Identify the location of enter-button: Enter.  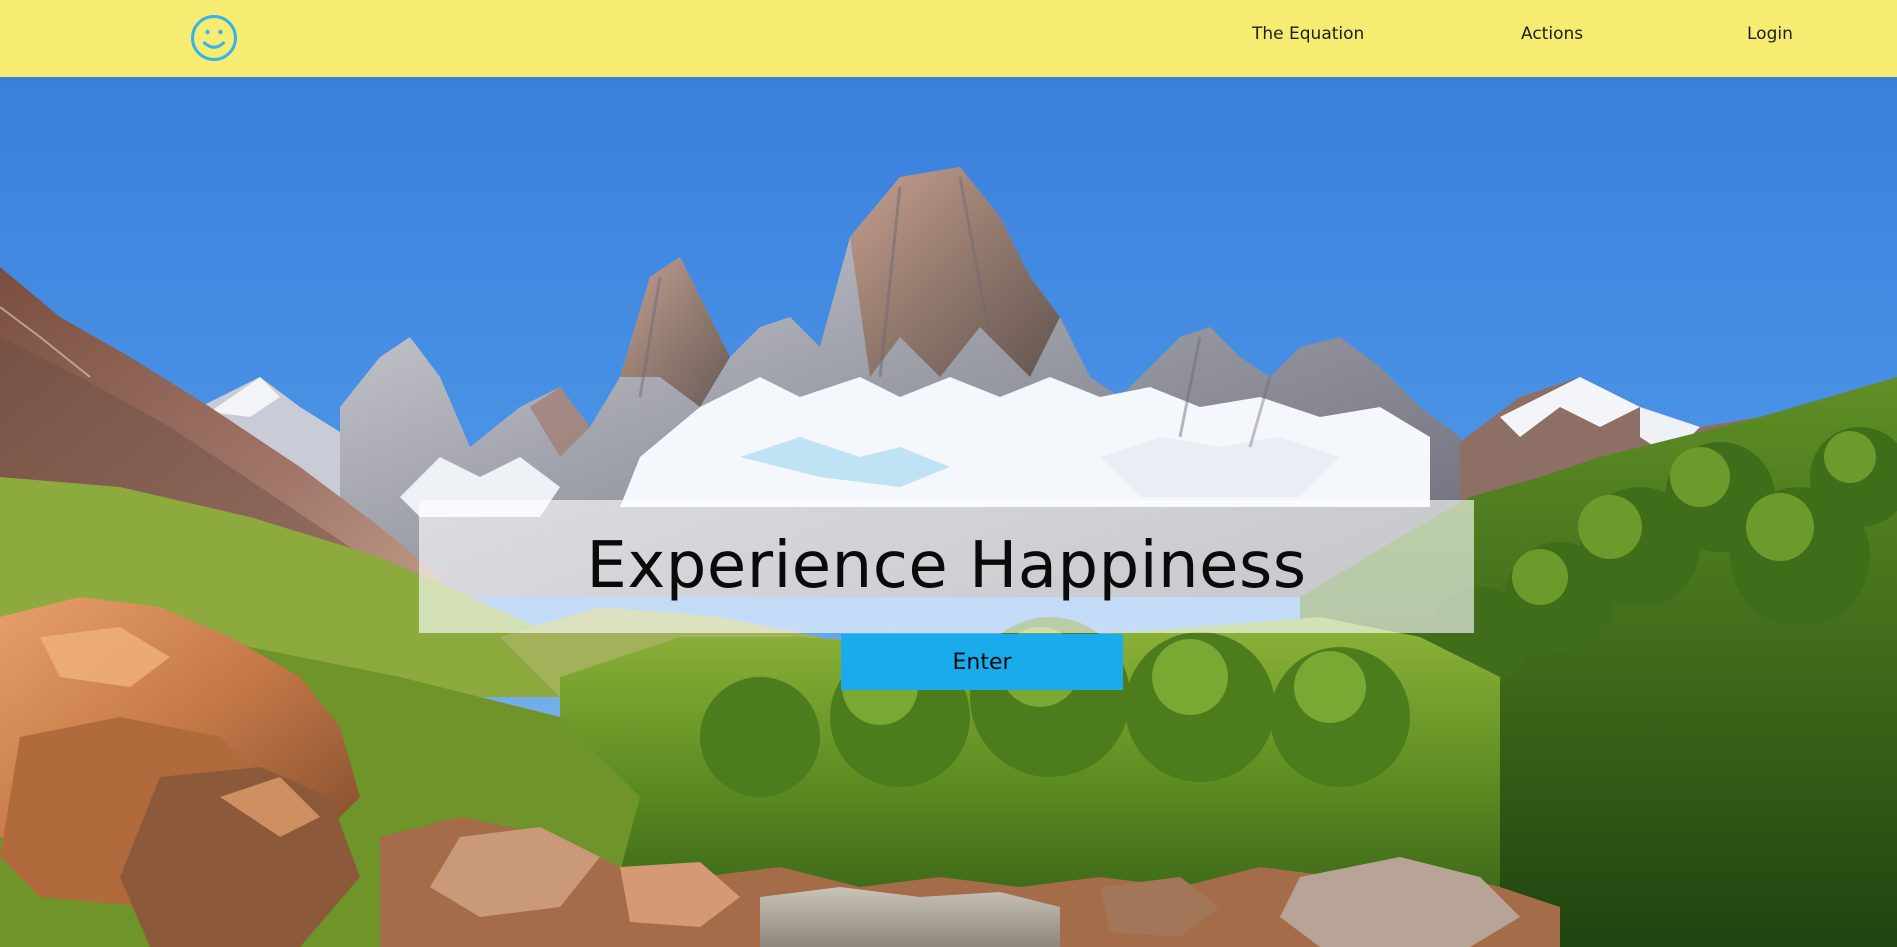
(982, 662).